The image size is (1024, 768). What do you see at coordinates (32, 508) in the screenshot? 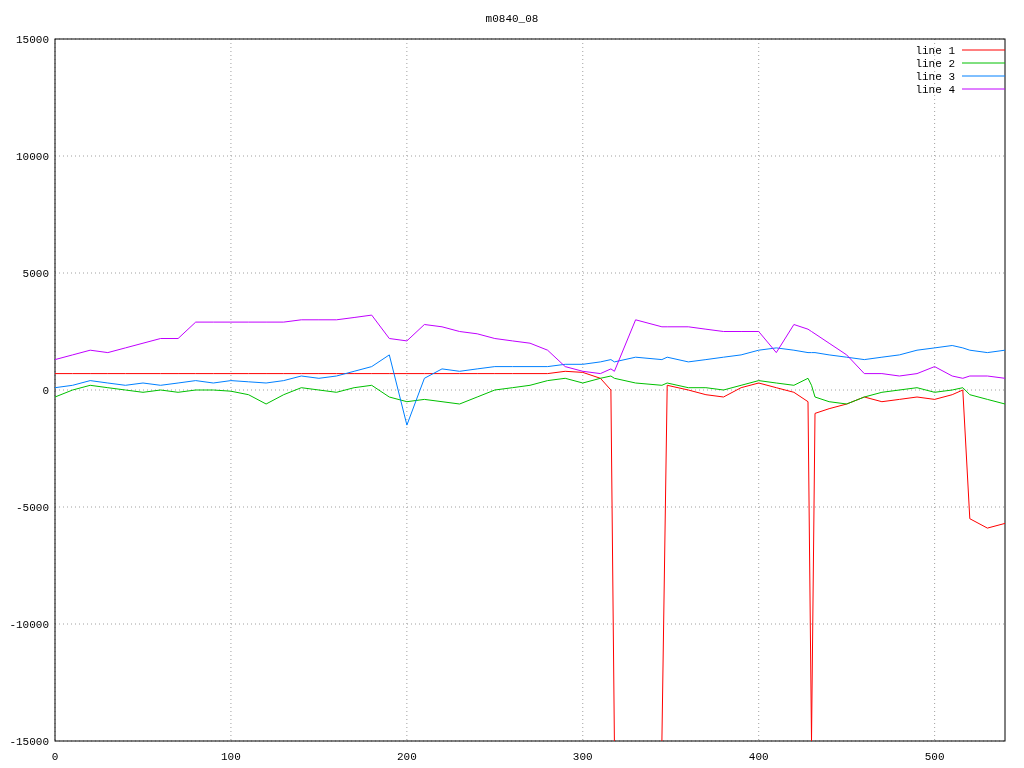
I see `y-tick-label: -5000` at bounding box center [32, 508].